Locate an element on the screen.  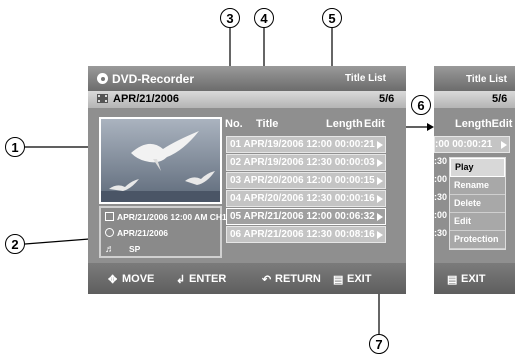
clock-icon is located at coordinates (109, 232).